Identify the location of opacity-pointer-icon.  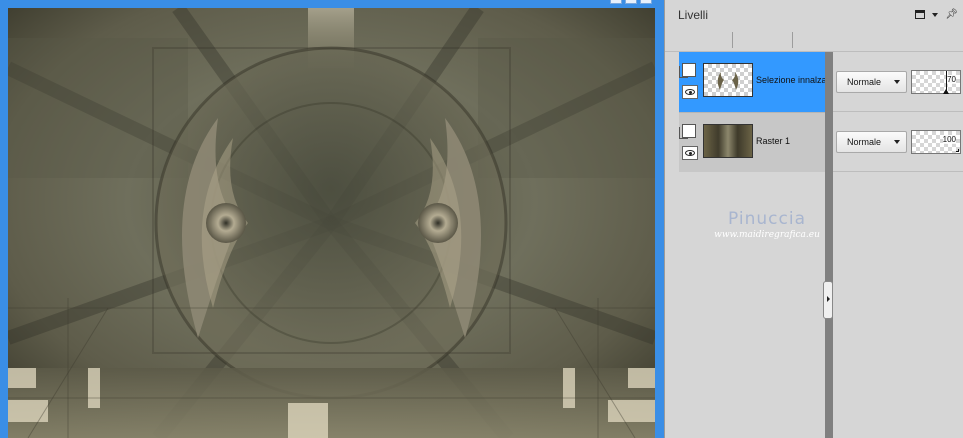
(946, 91).